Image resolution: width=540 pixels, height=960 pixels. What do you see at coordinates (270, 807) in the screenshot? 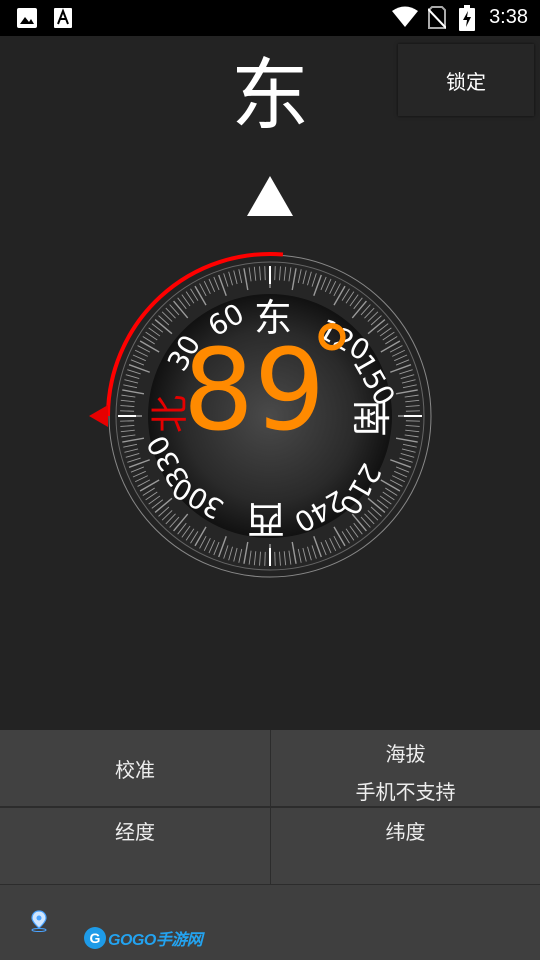
I see `divider-horizontal` at bounding box center [270, 807].